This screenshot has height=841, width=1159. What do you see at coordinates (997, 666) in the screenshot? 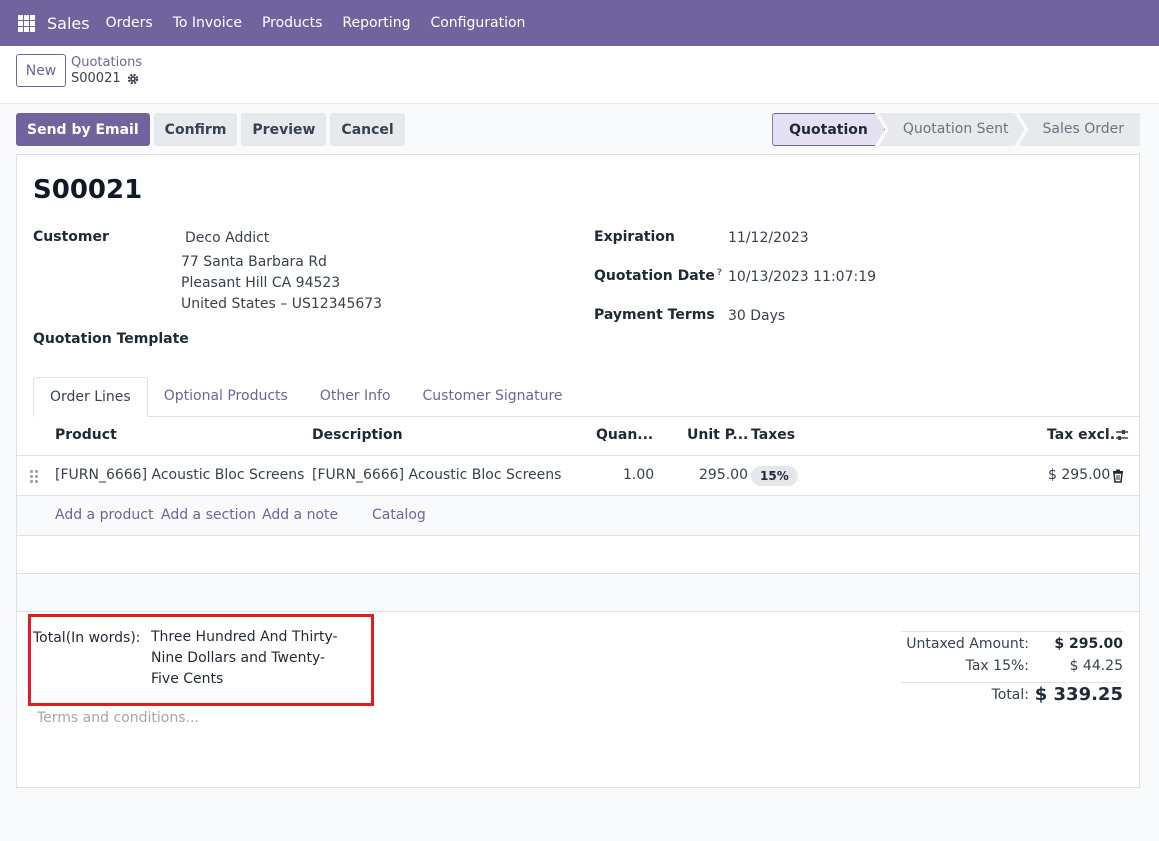
I see `tax-label: Tax 15%:` at bounding box center [997, 666].